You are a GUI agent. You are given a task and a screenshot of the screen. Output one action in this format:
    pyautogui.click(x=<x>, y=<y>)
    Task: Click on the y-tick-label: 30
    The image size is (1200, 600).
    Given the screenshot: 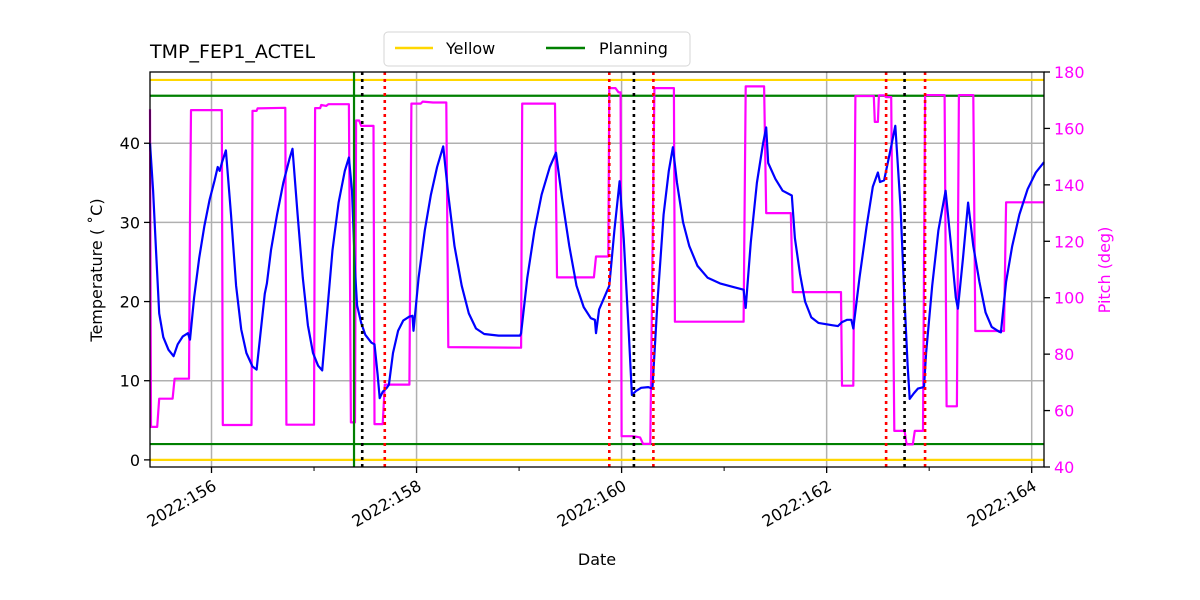 What is the action you would take?
    pyautogui.click(x=130, y=222)
    